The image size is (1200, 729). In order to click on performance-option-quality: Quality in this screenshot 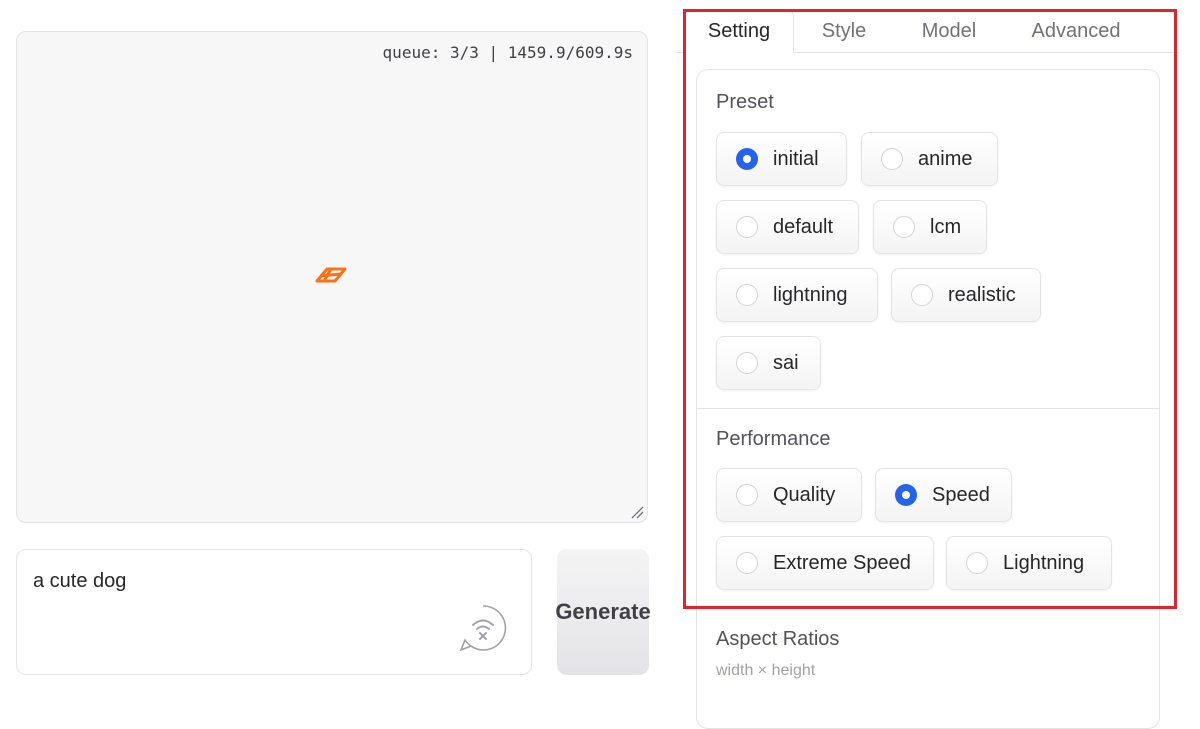, I will do `click(789, 495)`.